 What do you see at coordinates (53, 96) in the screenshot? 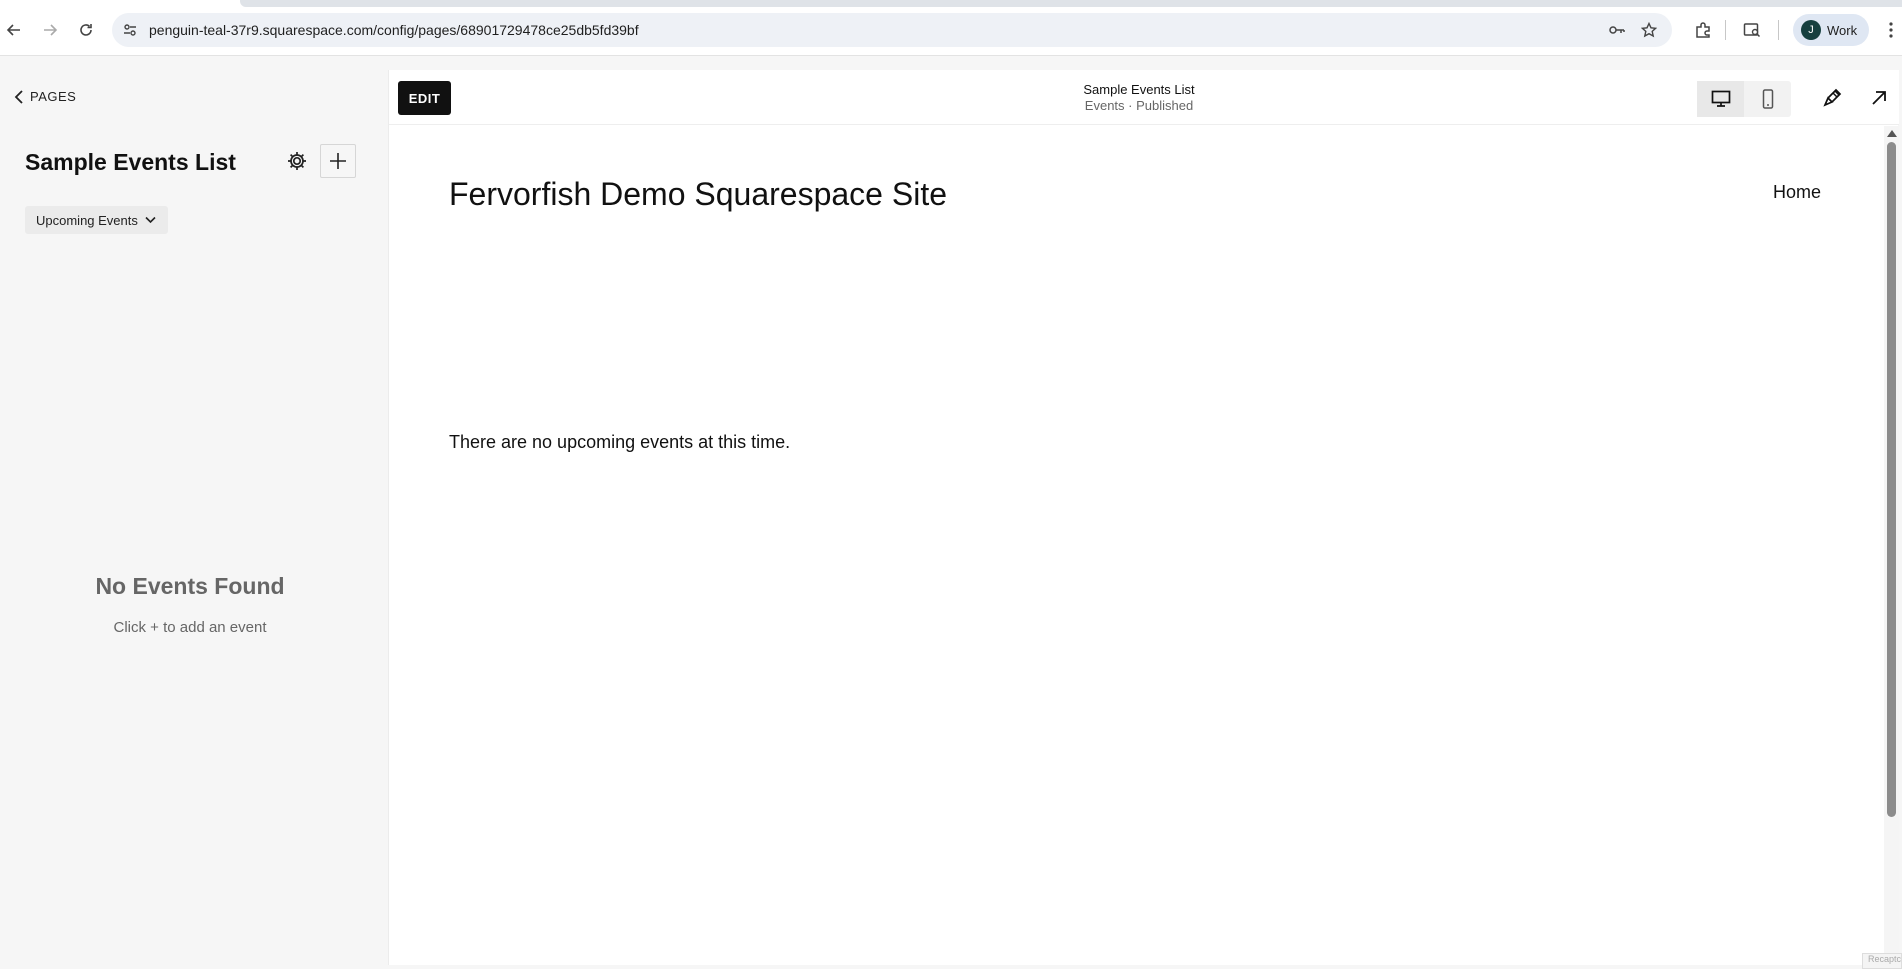
I see `back-label: PAGES` at bounding box center [53, 96].